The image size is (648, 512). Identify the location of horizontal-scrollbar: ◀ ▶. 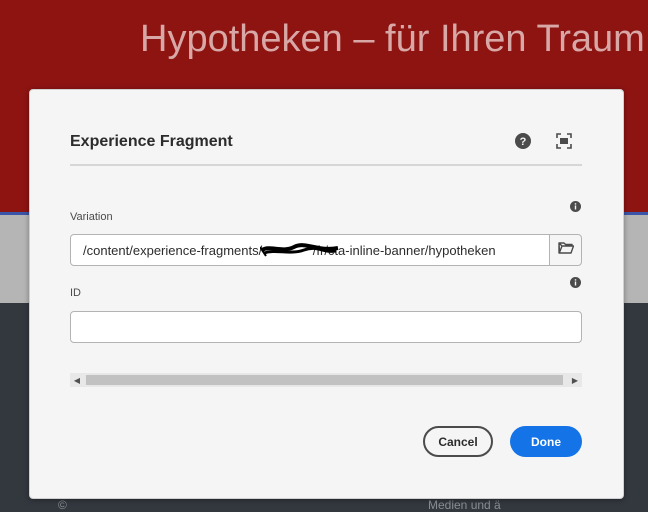
(326, 380).